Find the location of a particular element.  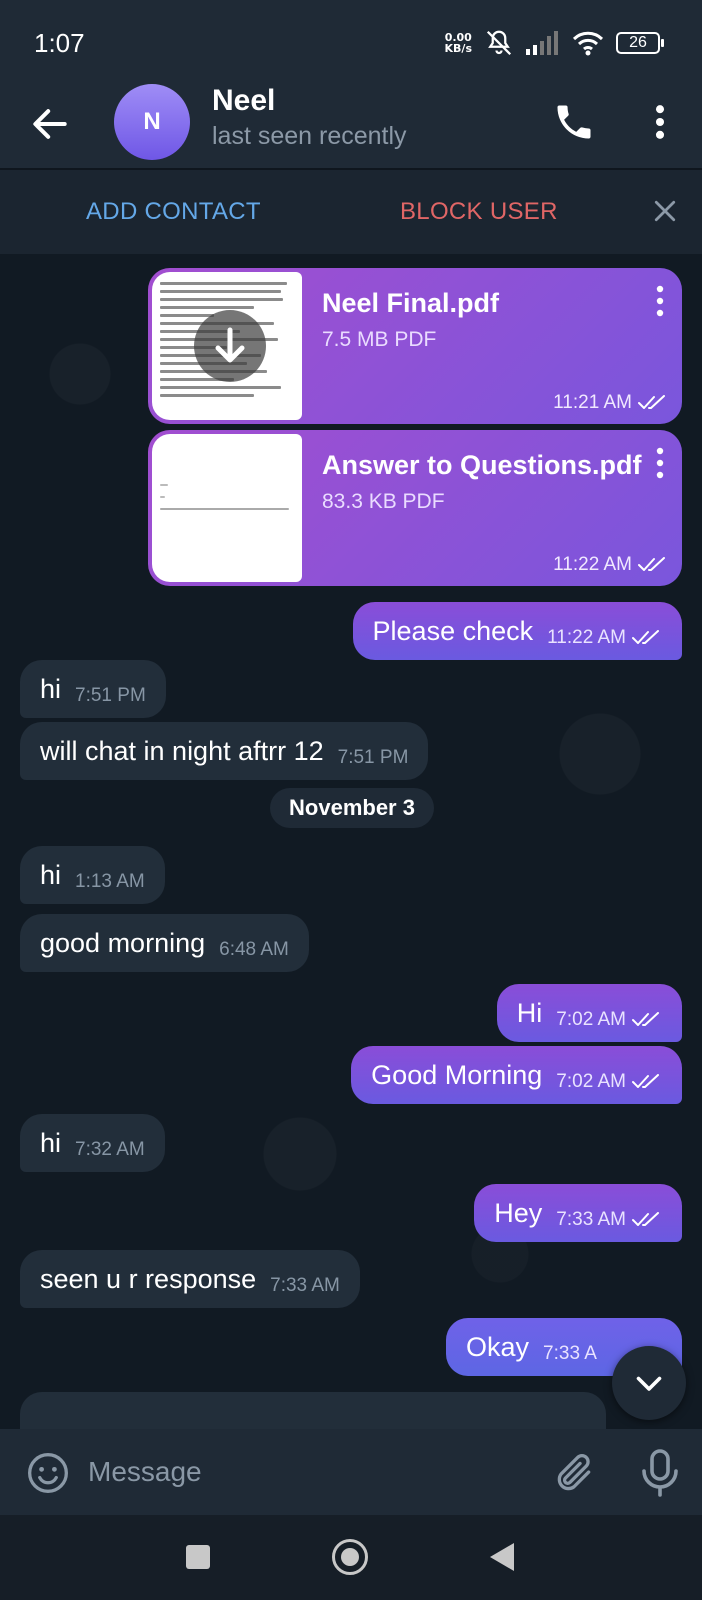

message-text: Okay is located at coordinates (498, 1346).